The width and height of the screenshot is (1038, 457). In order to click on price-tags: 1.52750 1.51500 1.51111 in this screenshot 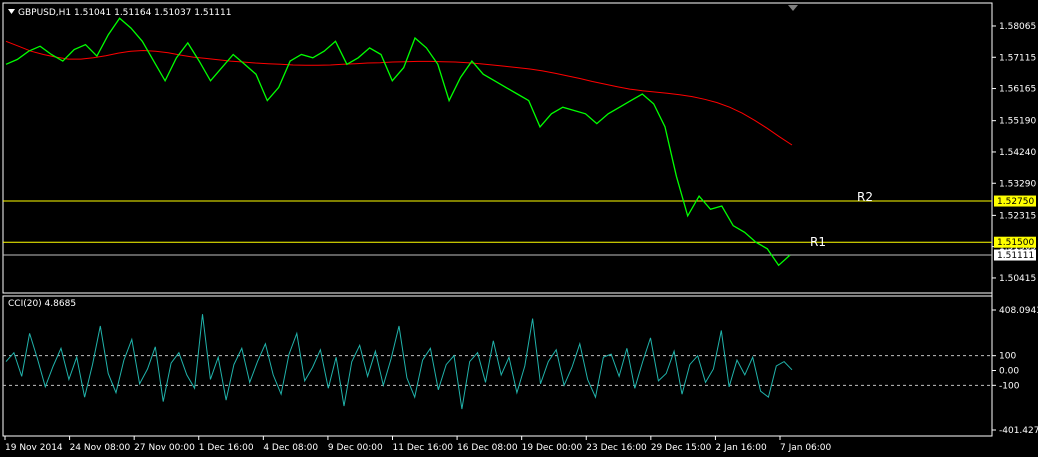, I will do `click(1015, 228)`.